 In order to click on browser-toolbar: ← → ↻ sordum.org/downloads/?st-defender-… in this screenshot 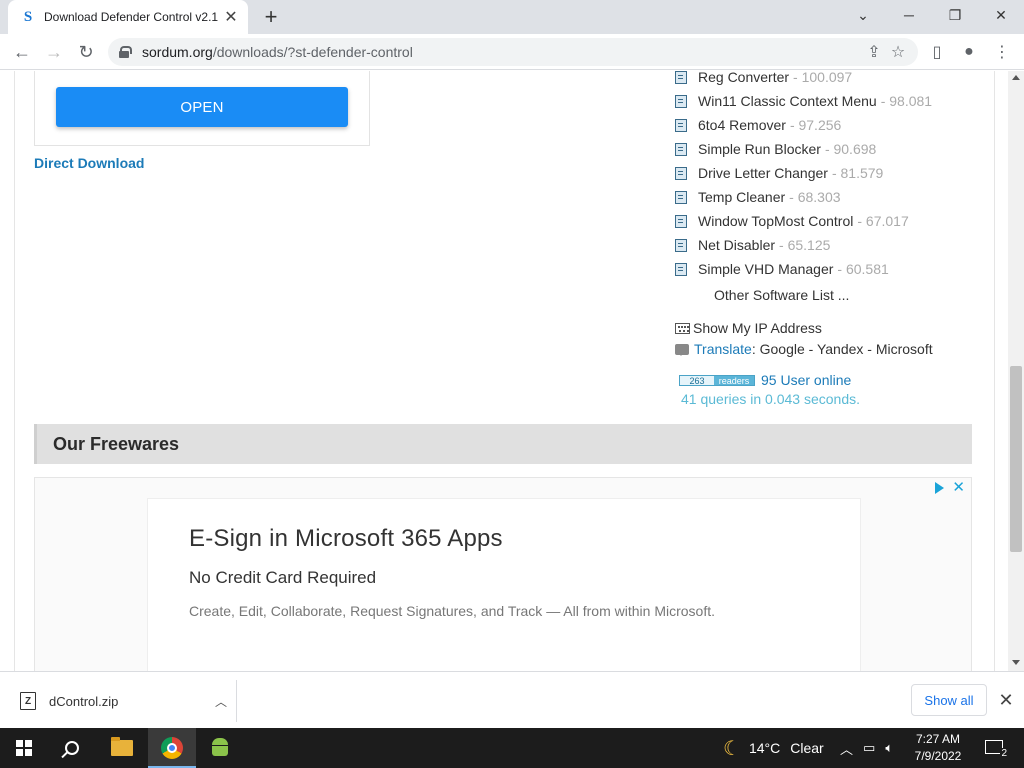, I will do `click(512, 52)`.